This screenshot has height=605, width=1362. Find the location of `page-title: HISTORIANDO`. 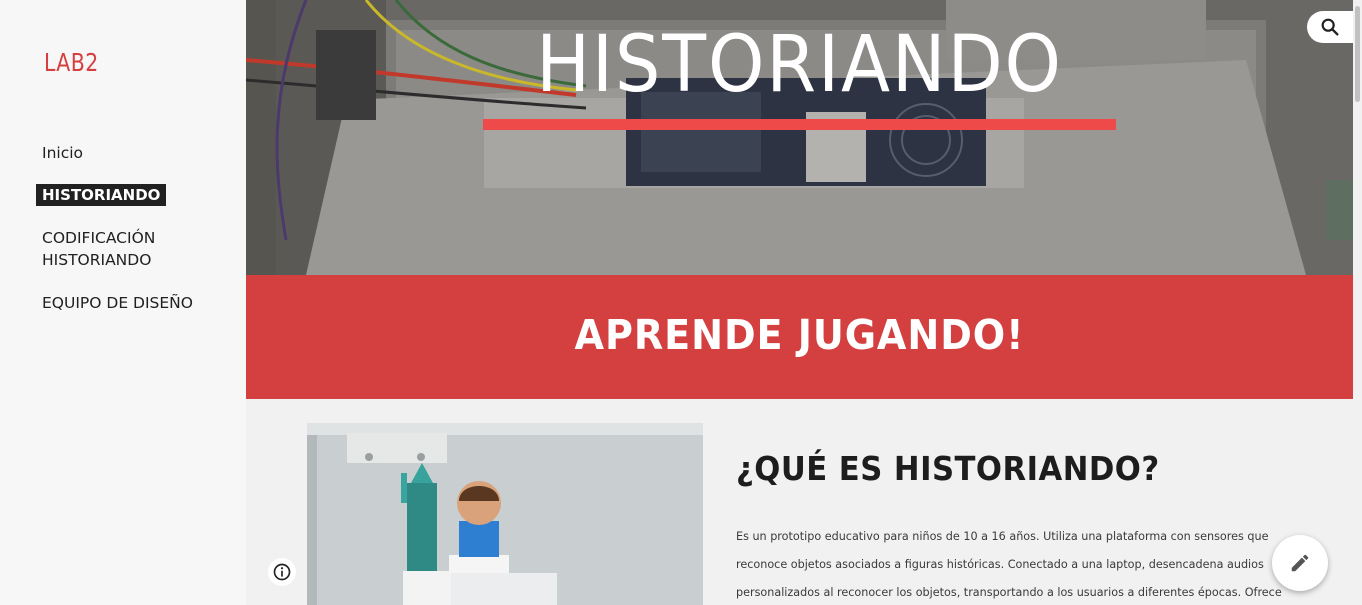

page-title: HISTORIANDO is located at coordinates (799, 65).